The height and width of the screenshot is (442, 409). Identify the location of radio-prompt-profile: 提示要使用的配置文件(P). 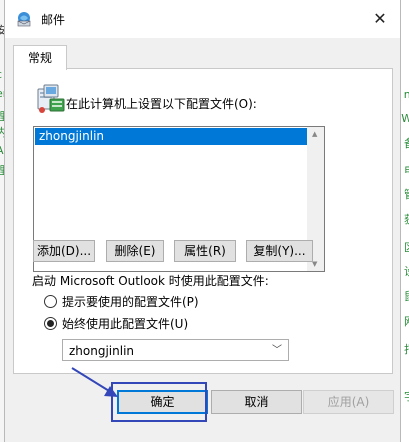
(121, 302).